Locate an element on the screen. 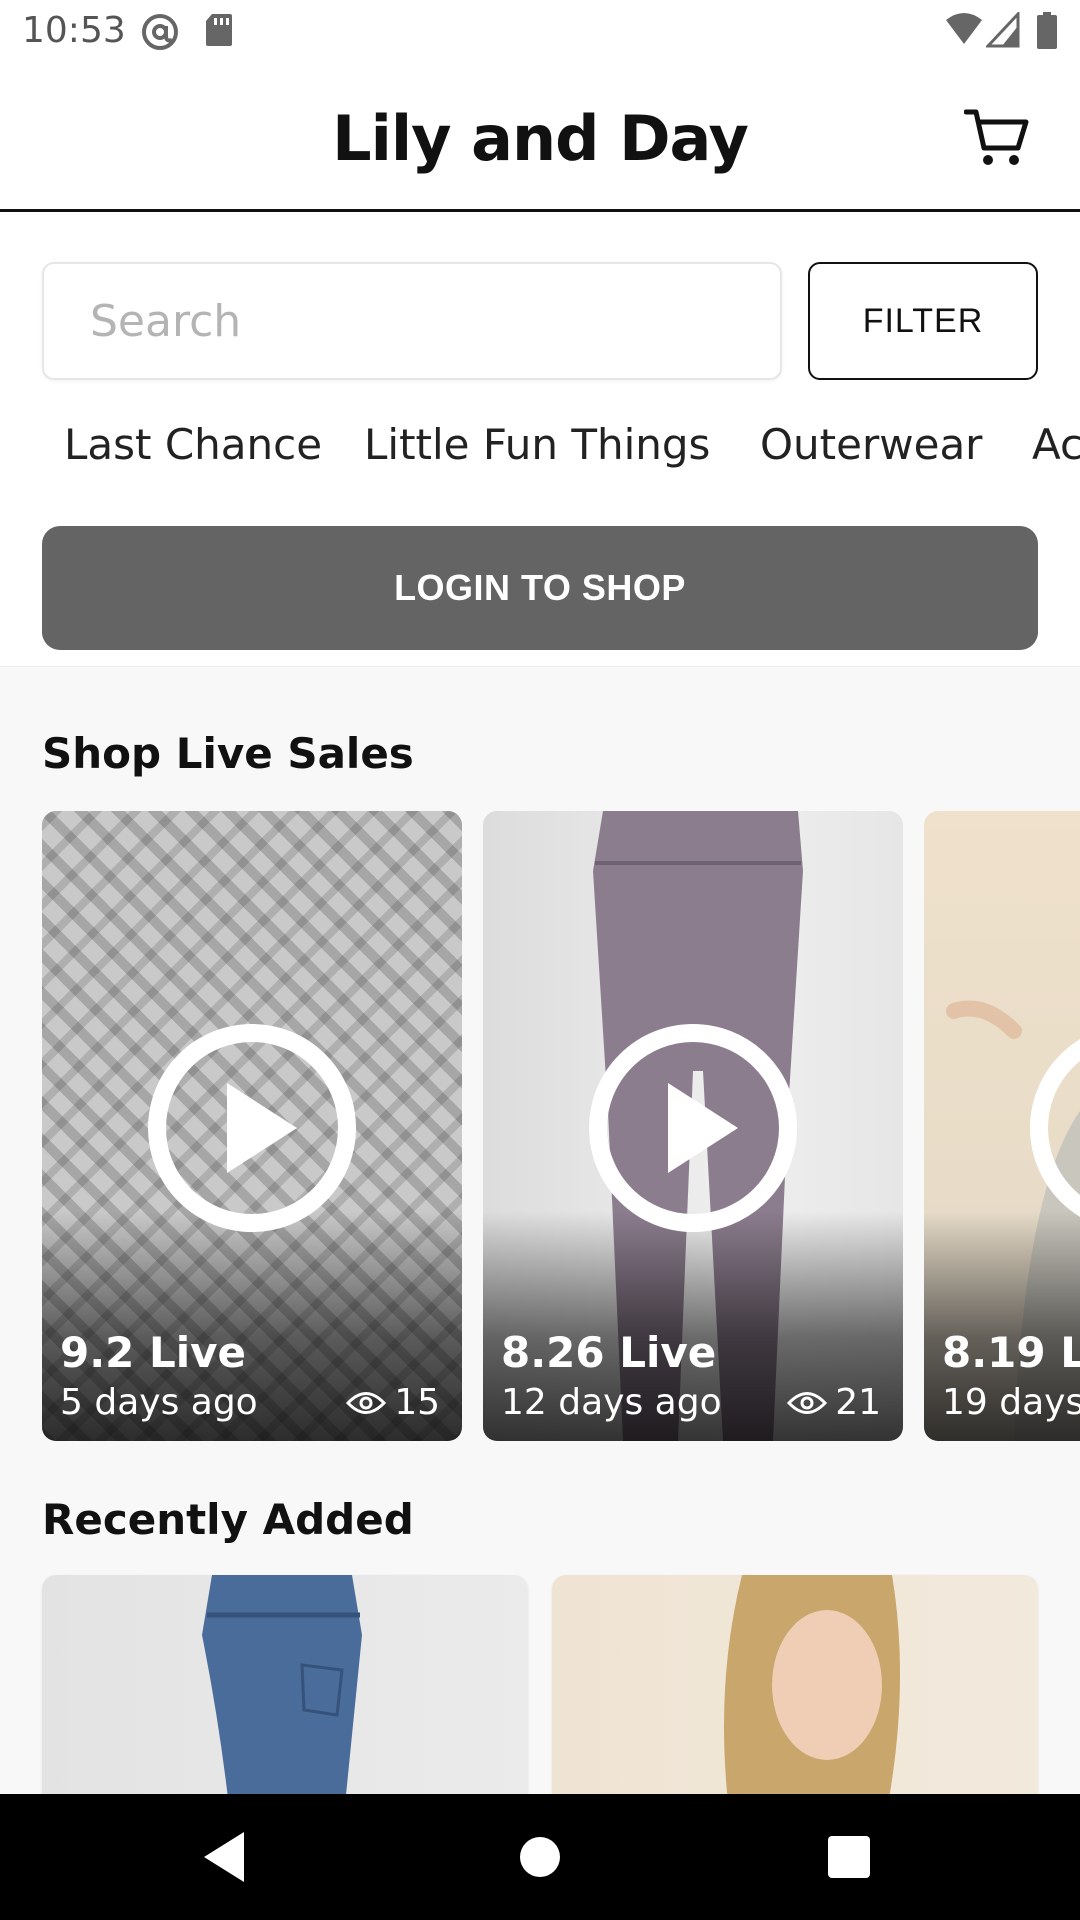 This screenshot has width=1080, height=1920. back-icon is located at coordinates (225, 1857).